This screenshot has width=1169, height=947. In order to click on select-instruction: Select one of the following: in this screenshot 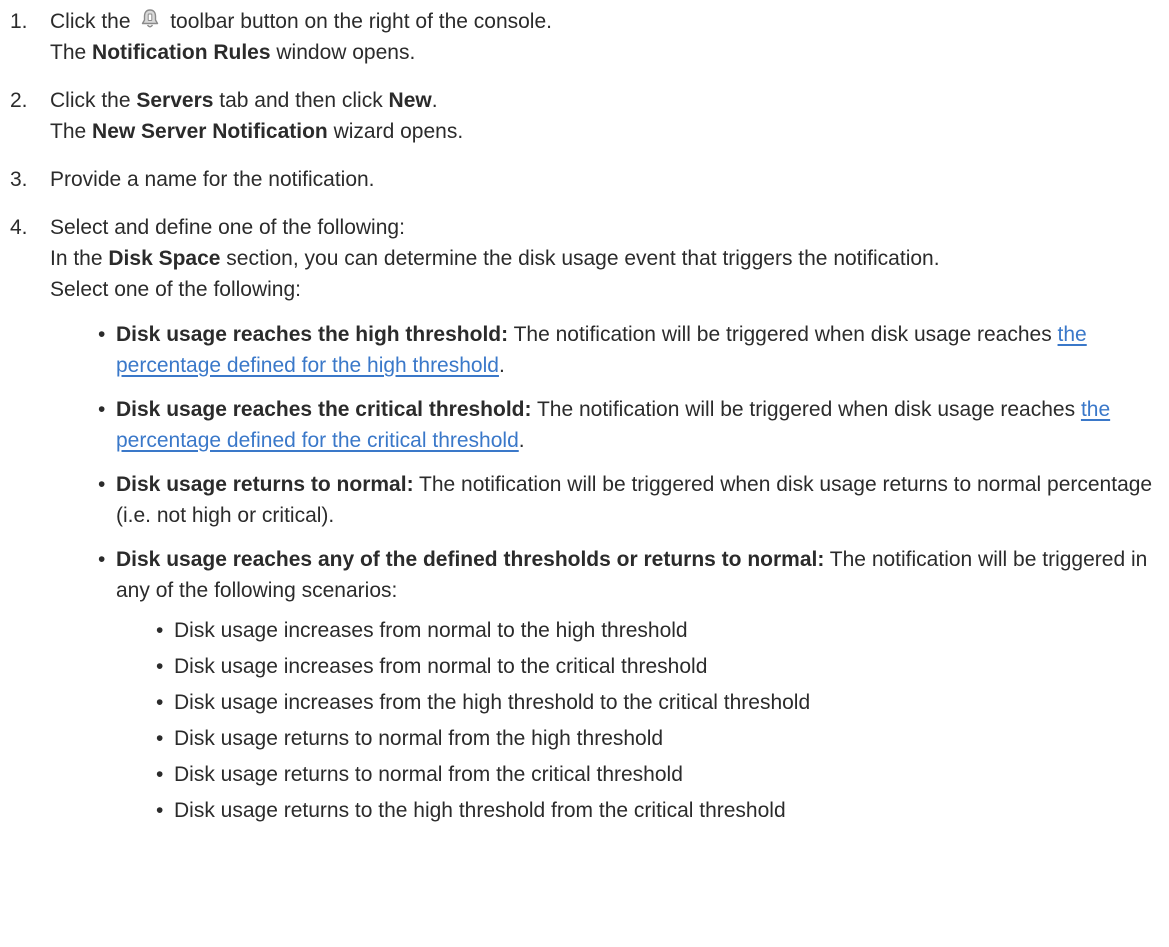, I will do `click(175, 289)`.